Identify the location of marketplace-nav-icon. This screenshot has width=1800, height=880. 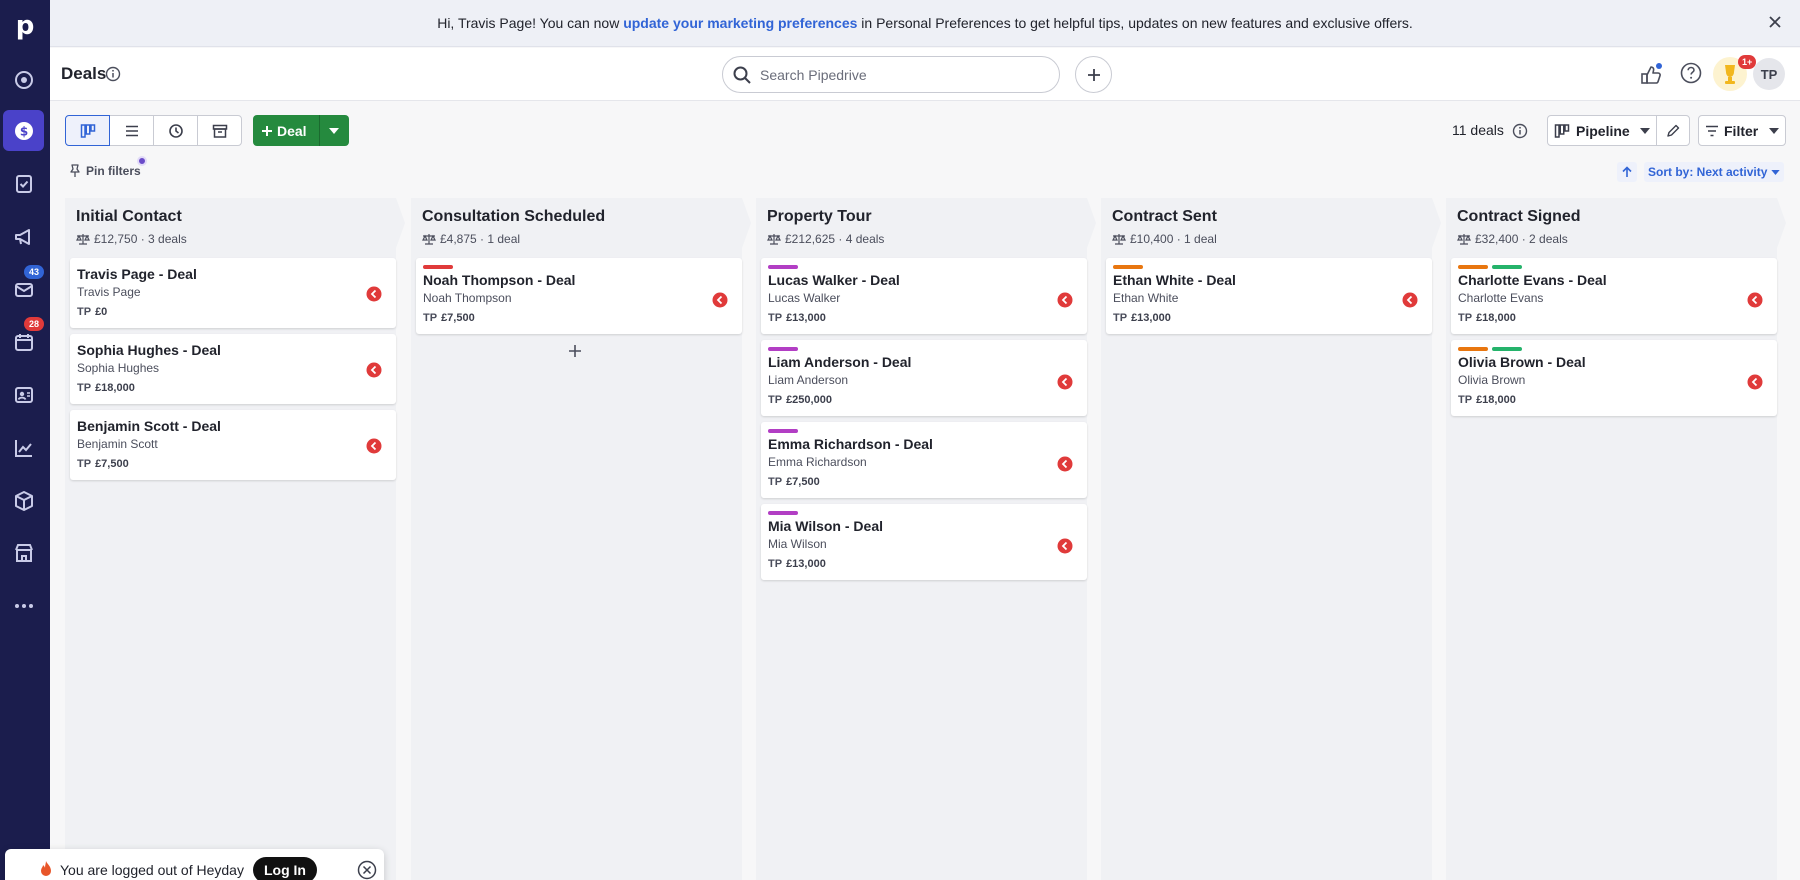
(23, 552).